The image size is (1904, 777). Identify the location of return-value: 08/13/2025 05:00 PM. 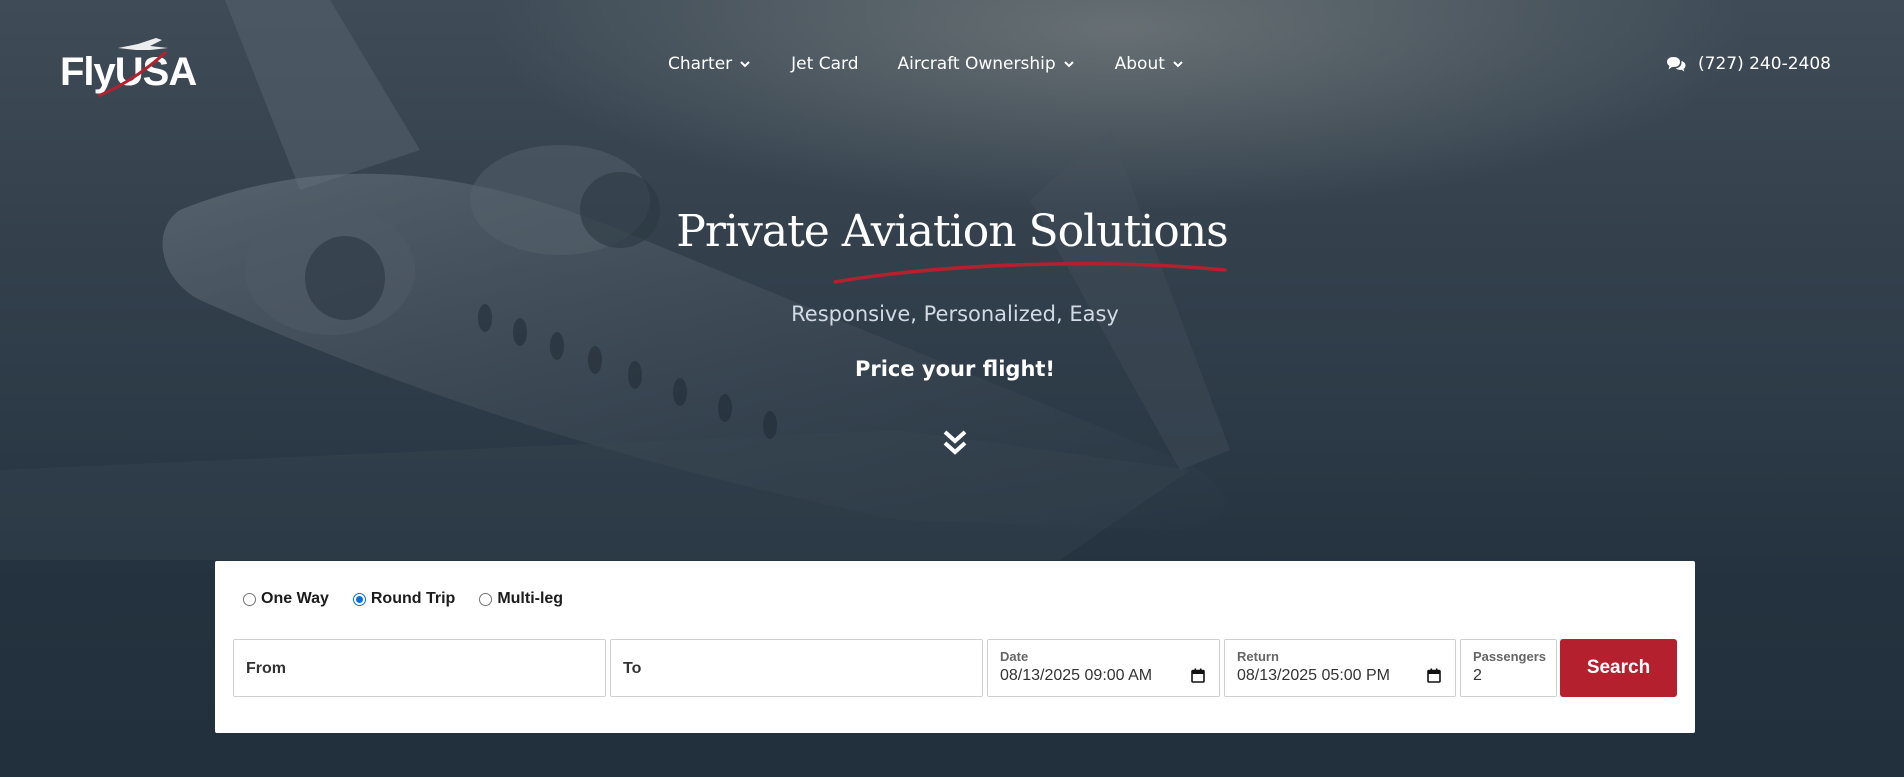
(1314, 675).